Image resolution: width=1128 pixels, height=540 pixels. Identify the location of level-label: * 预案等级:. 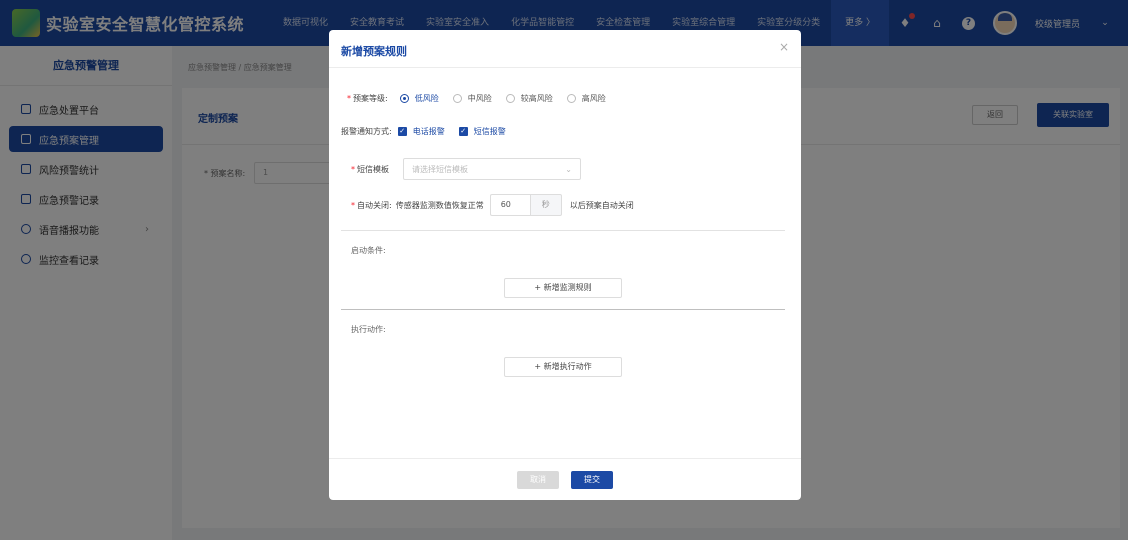
(367, 98).